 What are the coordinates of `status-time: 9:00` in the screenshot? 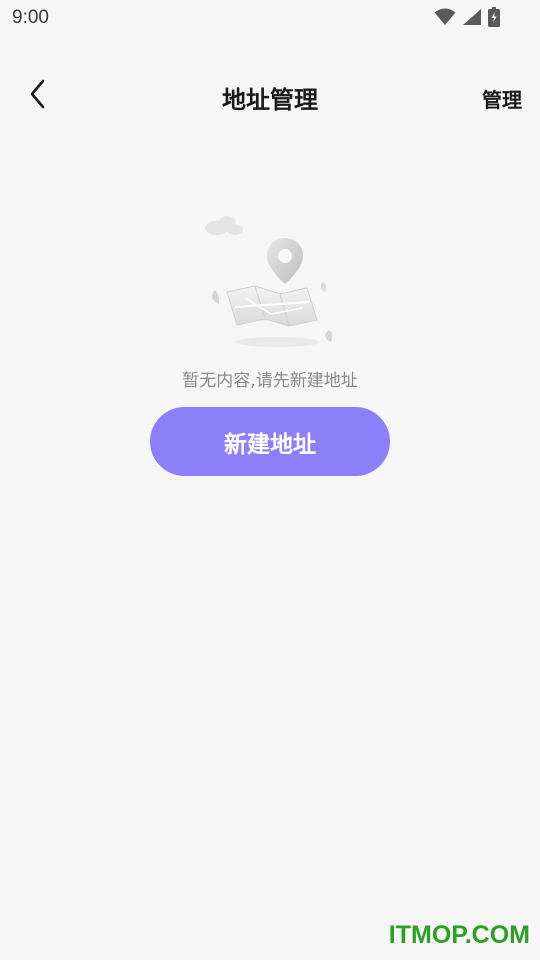 It's located at (30, 17).